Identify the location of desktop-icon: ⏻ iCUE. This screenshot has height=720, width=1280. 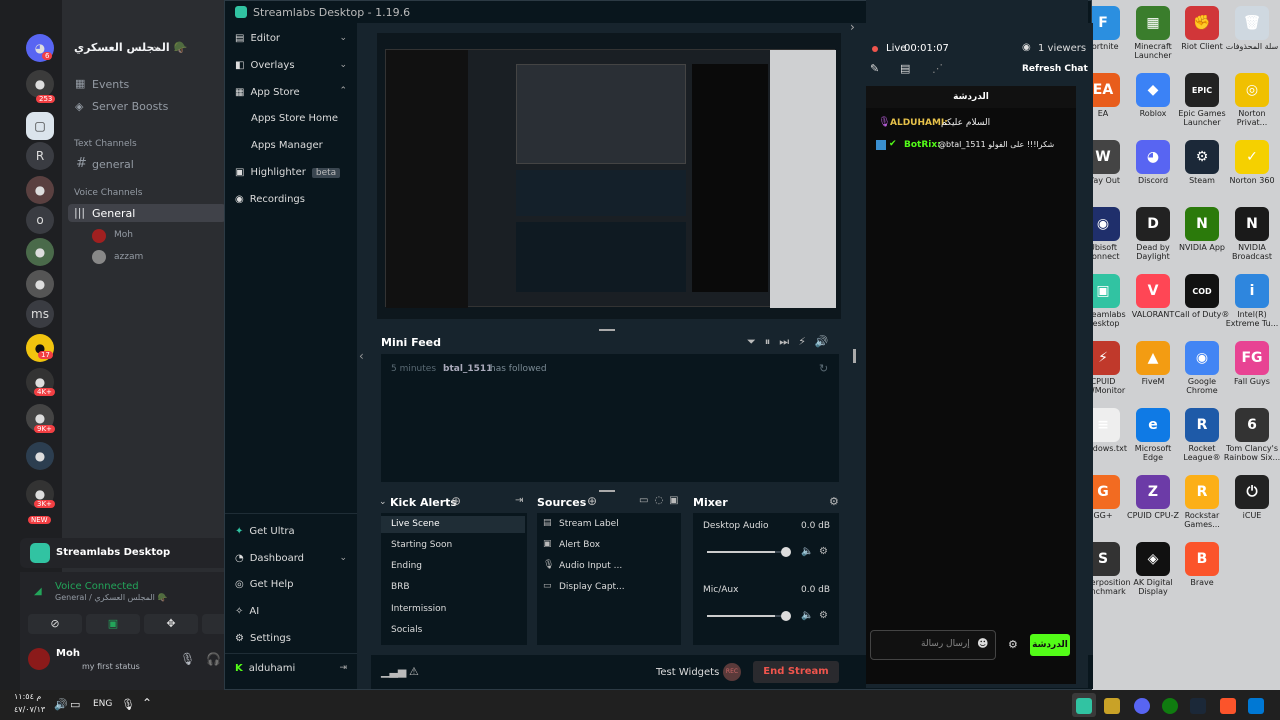
(1251, 497).